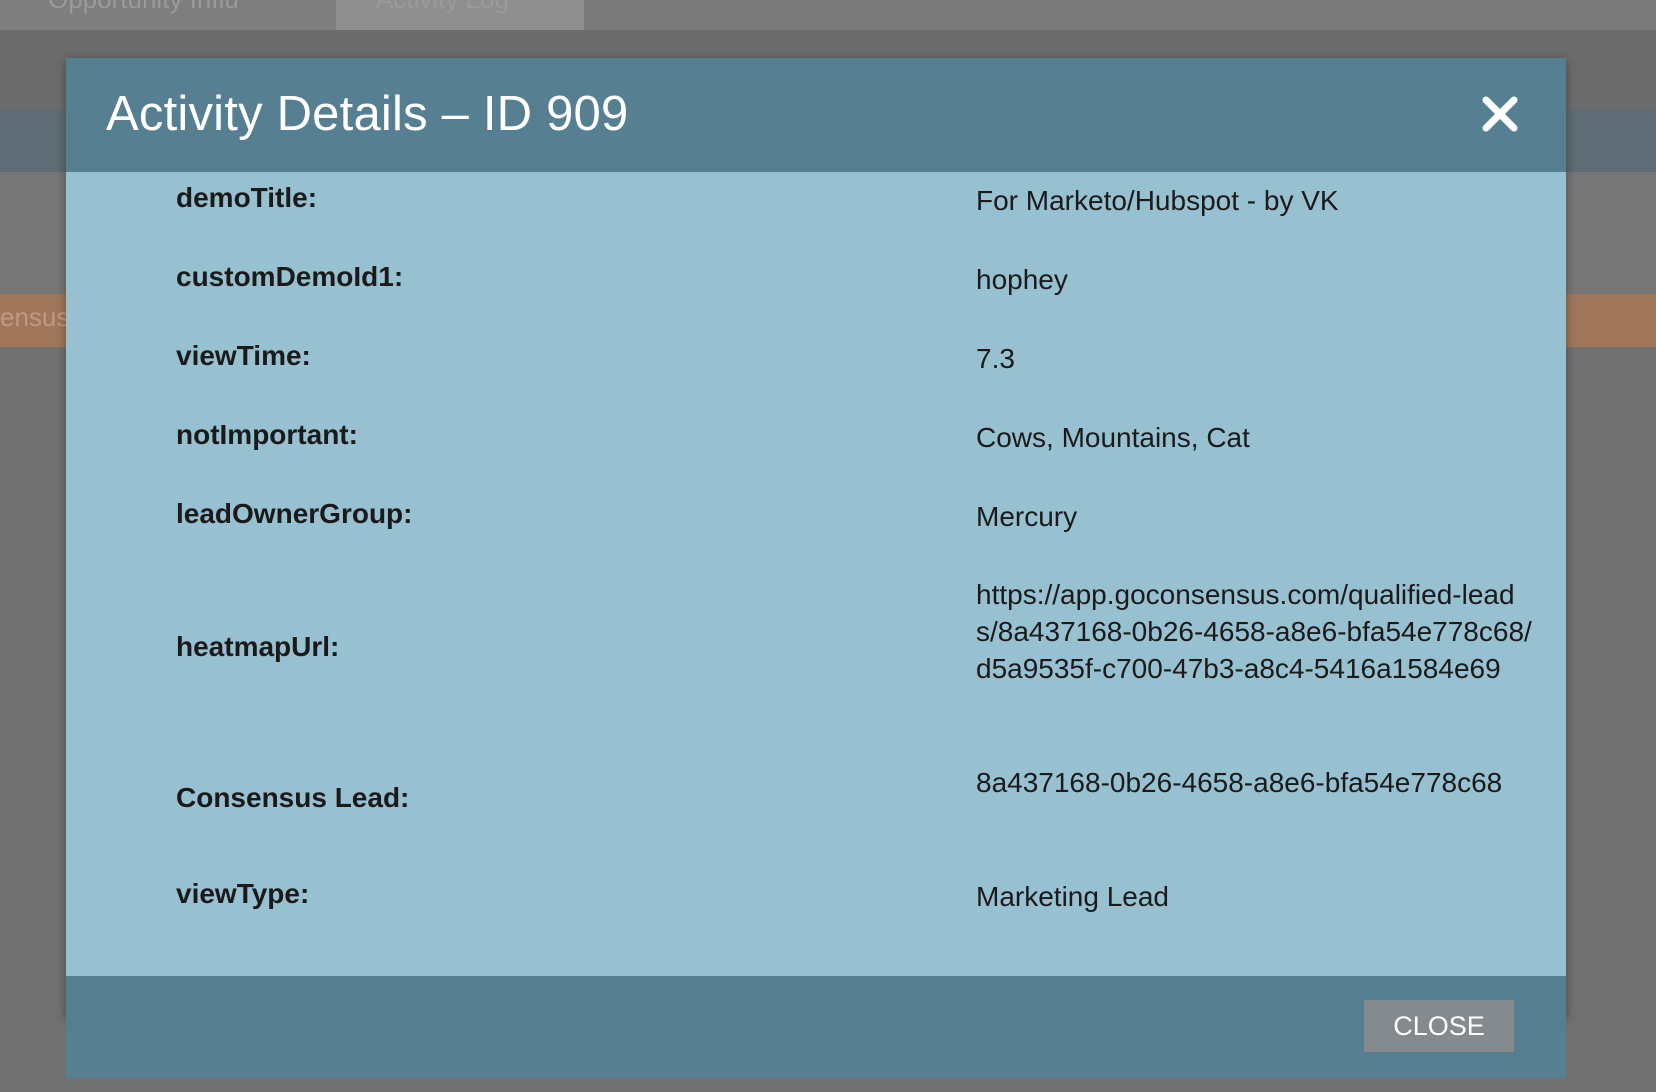  What do you see at coordinates (1239, 782) in the screenshot?
I see `detail-value: 8a437168-0b26-4658-a8e6-bfa54e778c68` at bounding box center [1239, 782].